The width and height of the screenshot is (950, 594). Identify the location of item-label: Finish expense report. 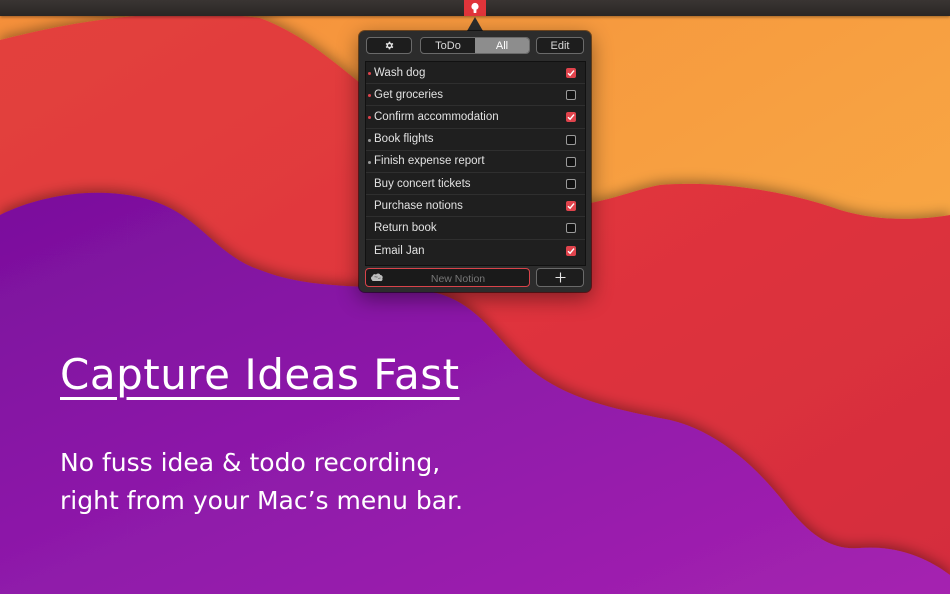
(429, 161).